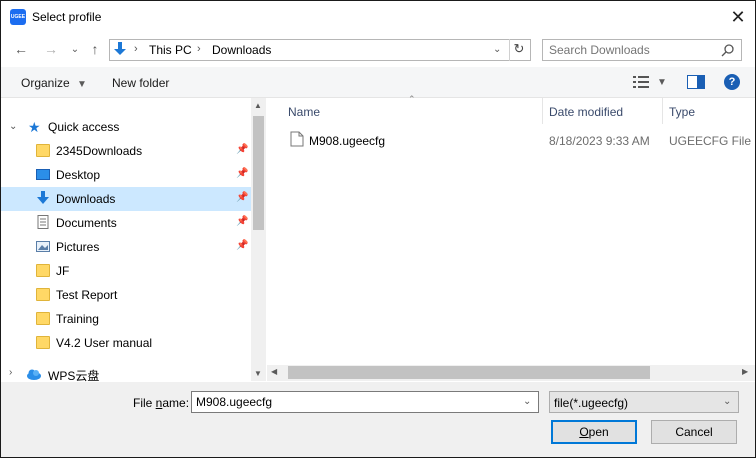 The image size is (756, 458). What do you see at coordinates (10, 372) in the screenshot?
I see `expand-chevron-icon: ›` at bounding box center [10, 372].